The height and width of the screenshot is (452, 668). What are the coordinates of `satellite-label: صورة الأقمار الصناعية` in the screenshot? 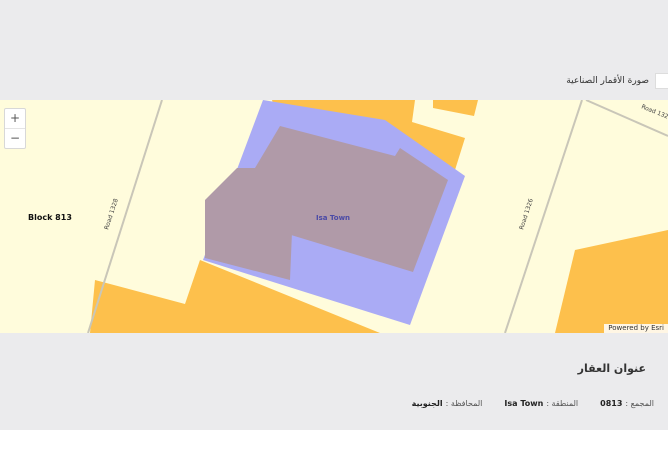 It's located at (607, 81).